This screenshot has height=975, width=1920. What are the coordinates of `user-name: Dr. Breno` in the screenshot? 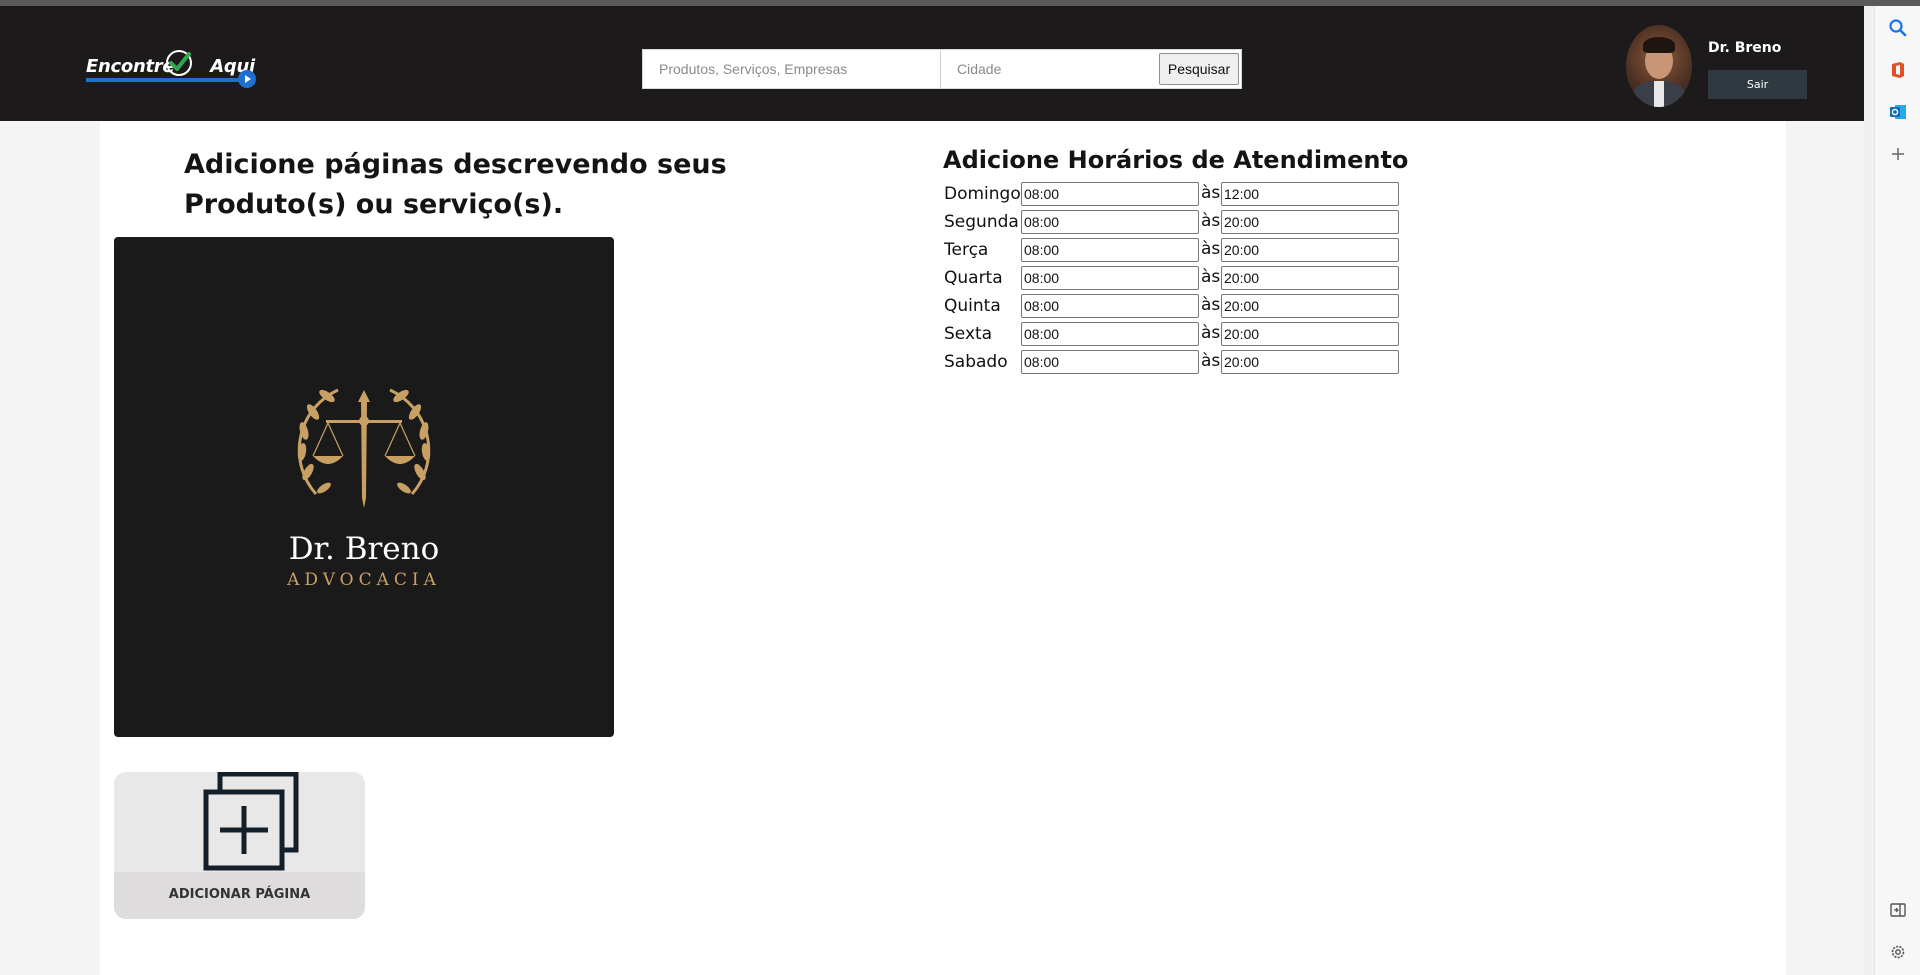 It's located at (1745, 48).